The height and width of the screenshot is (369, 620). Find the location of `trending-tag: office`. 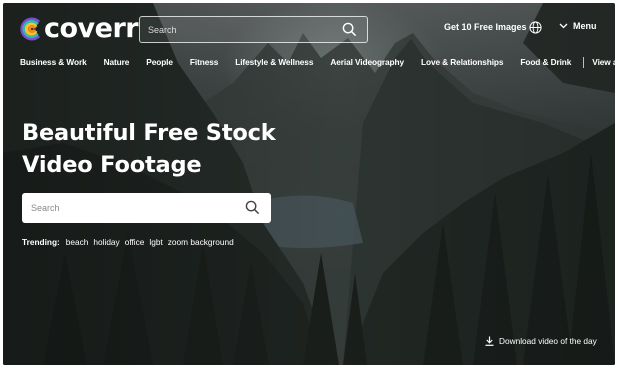

trending-tag: office is located at coordinates (135, 242).